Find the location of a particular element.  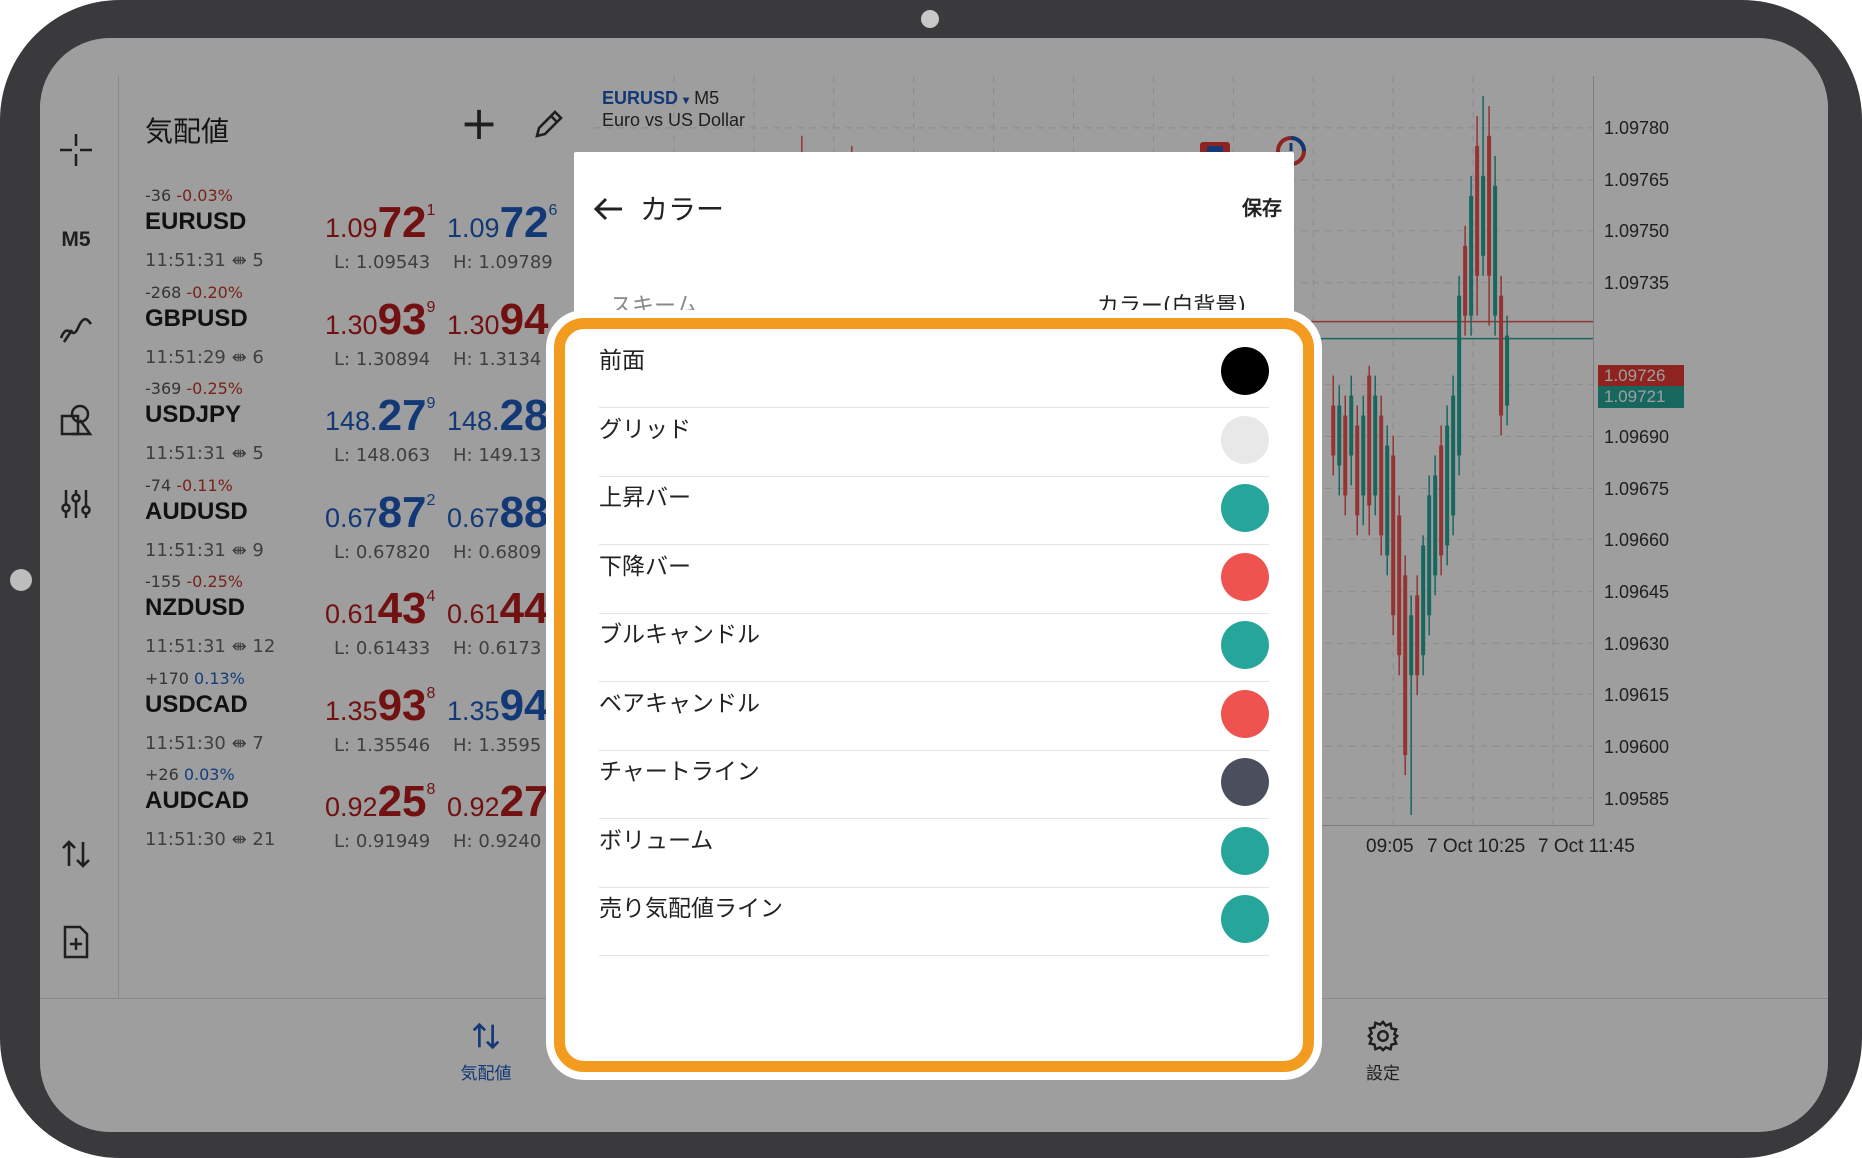

quote-change: -155 -0.25% is located at coordinates (194, 581).